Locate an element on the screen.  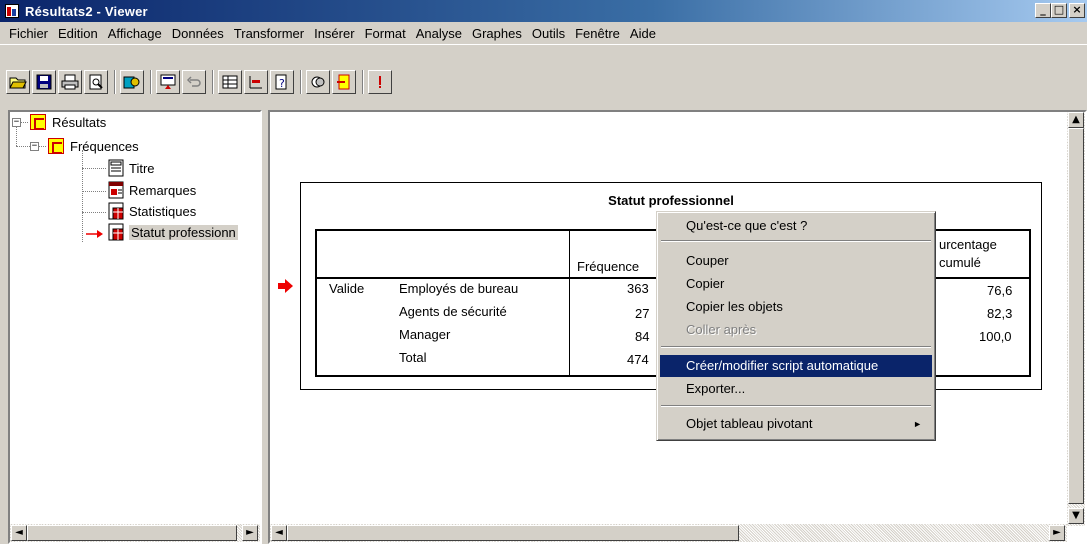
cell-freq: 474 is located at coordinates (638, 359).